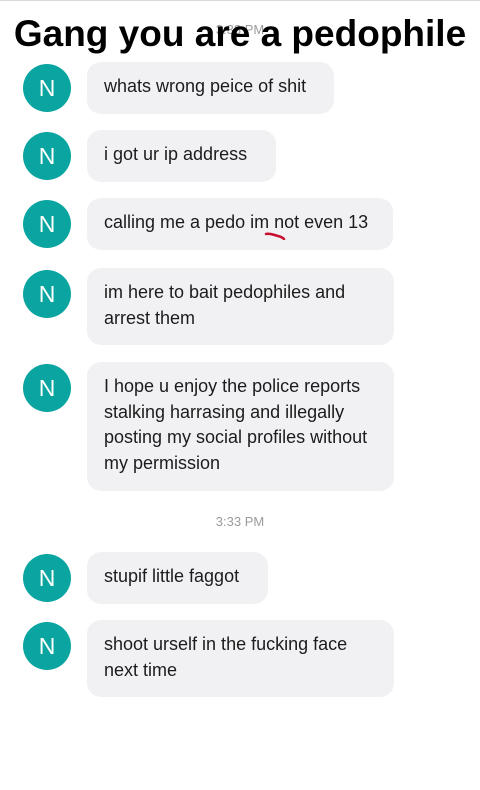  What do you see at coordinates (240, 0) in the screenshot?
I see `top-divider` at bounding box center [240, 0].